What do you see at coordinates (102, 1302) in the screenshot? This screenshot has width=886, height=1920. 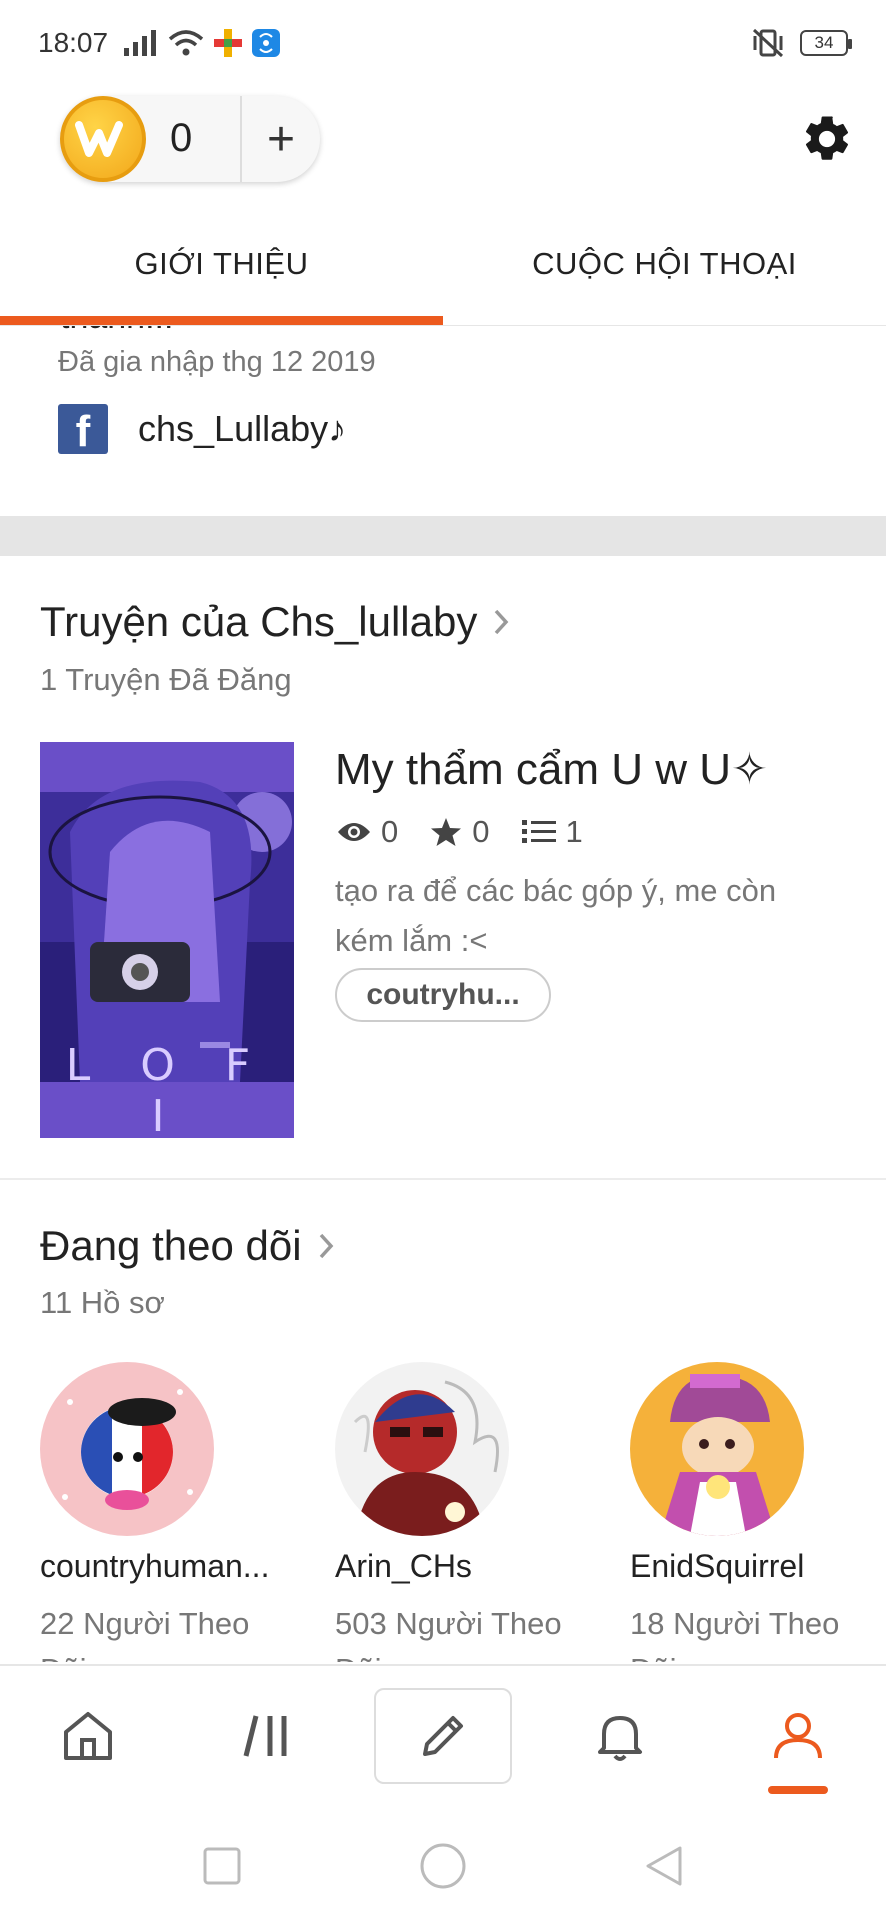 I see `following-count: 11 Hồ sơ` at bounding box center [102, 1302].